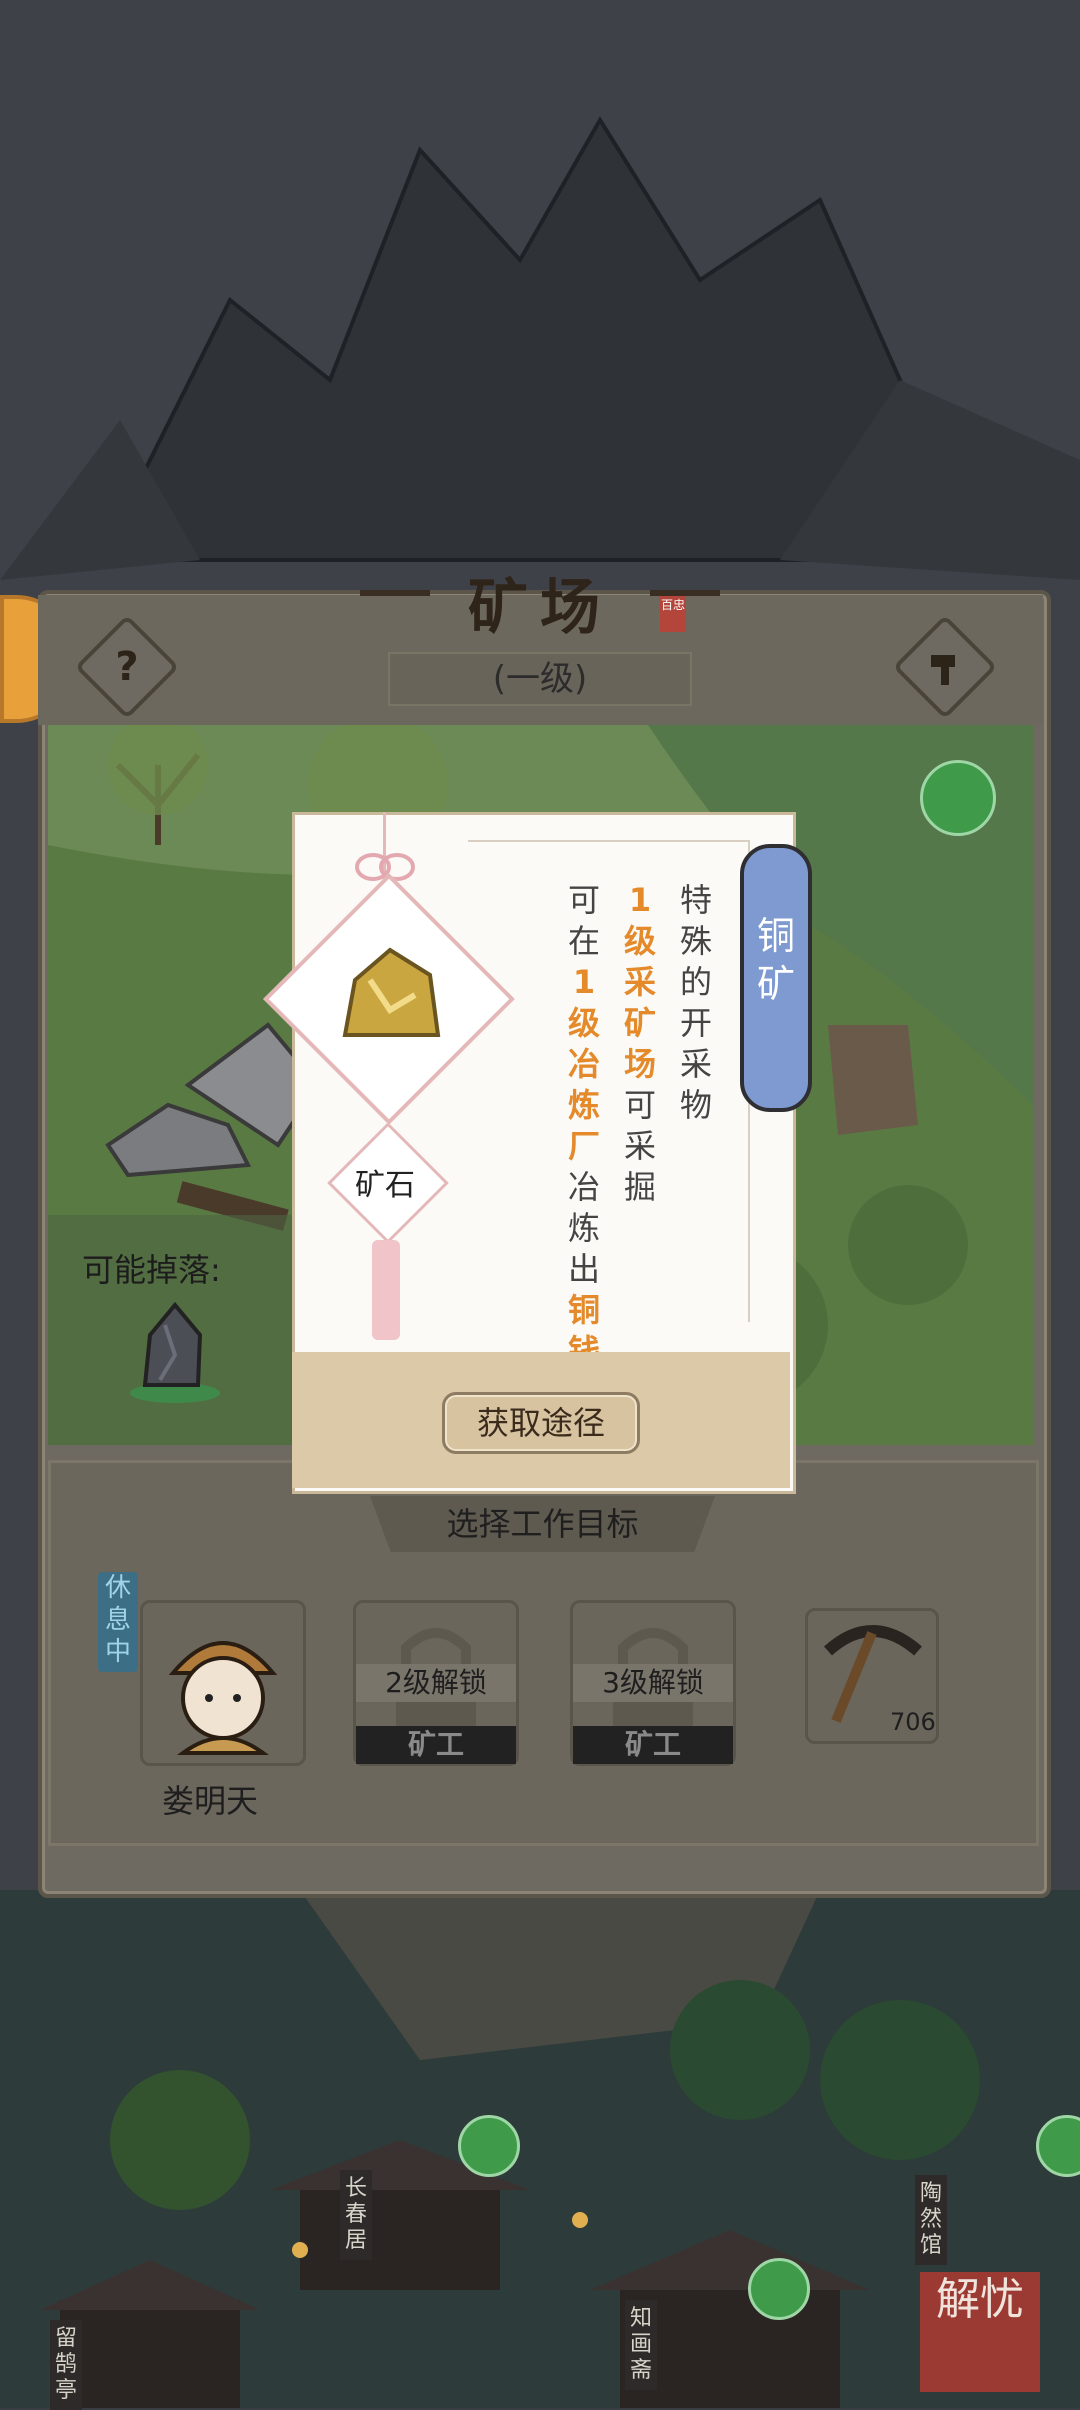 This screenshot has height=2410, width=1080. What do you see at coordinates (386, 1290) in the screenshot?
I see `tassel` at bounding box center [386, 1290].